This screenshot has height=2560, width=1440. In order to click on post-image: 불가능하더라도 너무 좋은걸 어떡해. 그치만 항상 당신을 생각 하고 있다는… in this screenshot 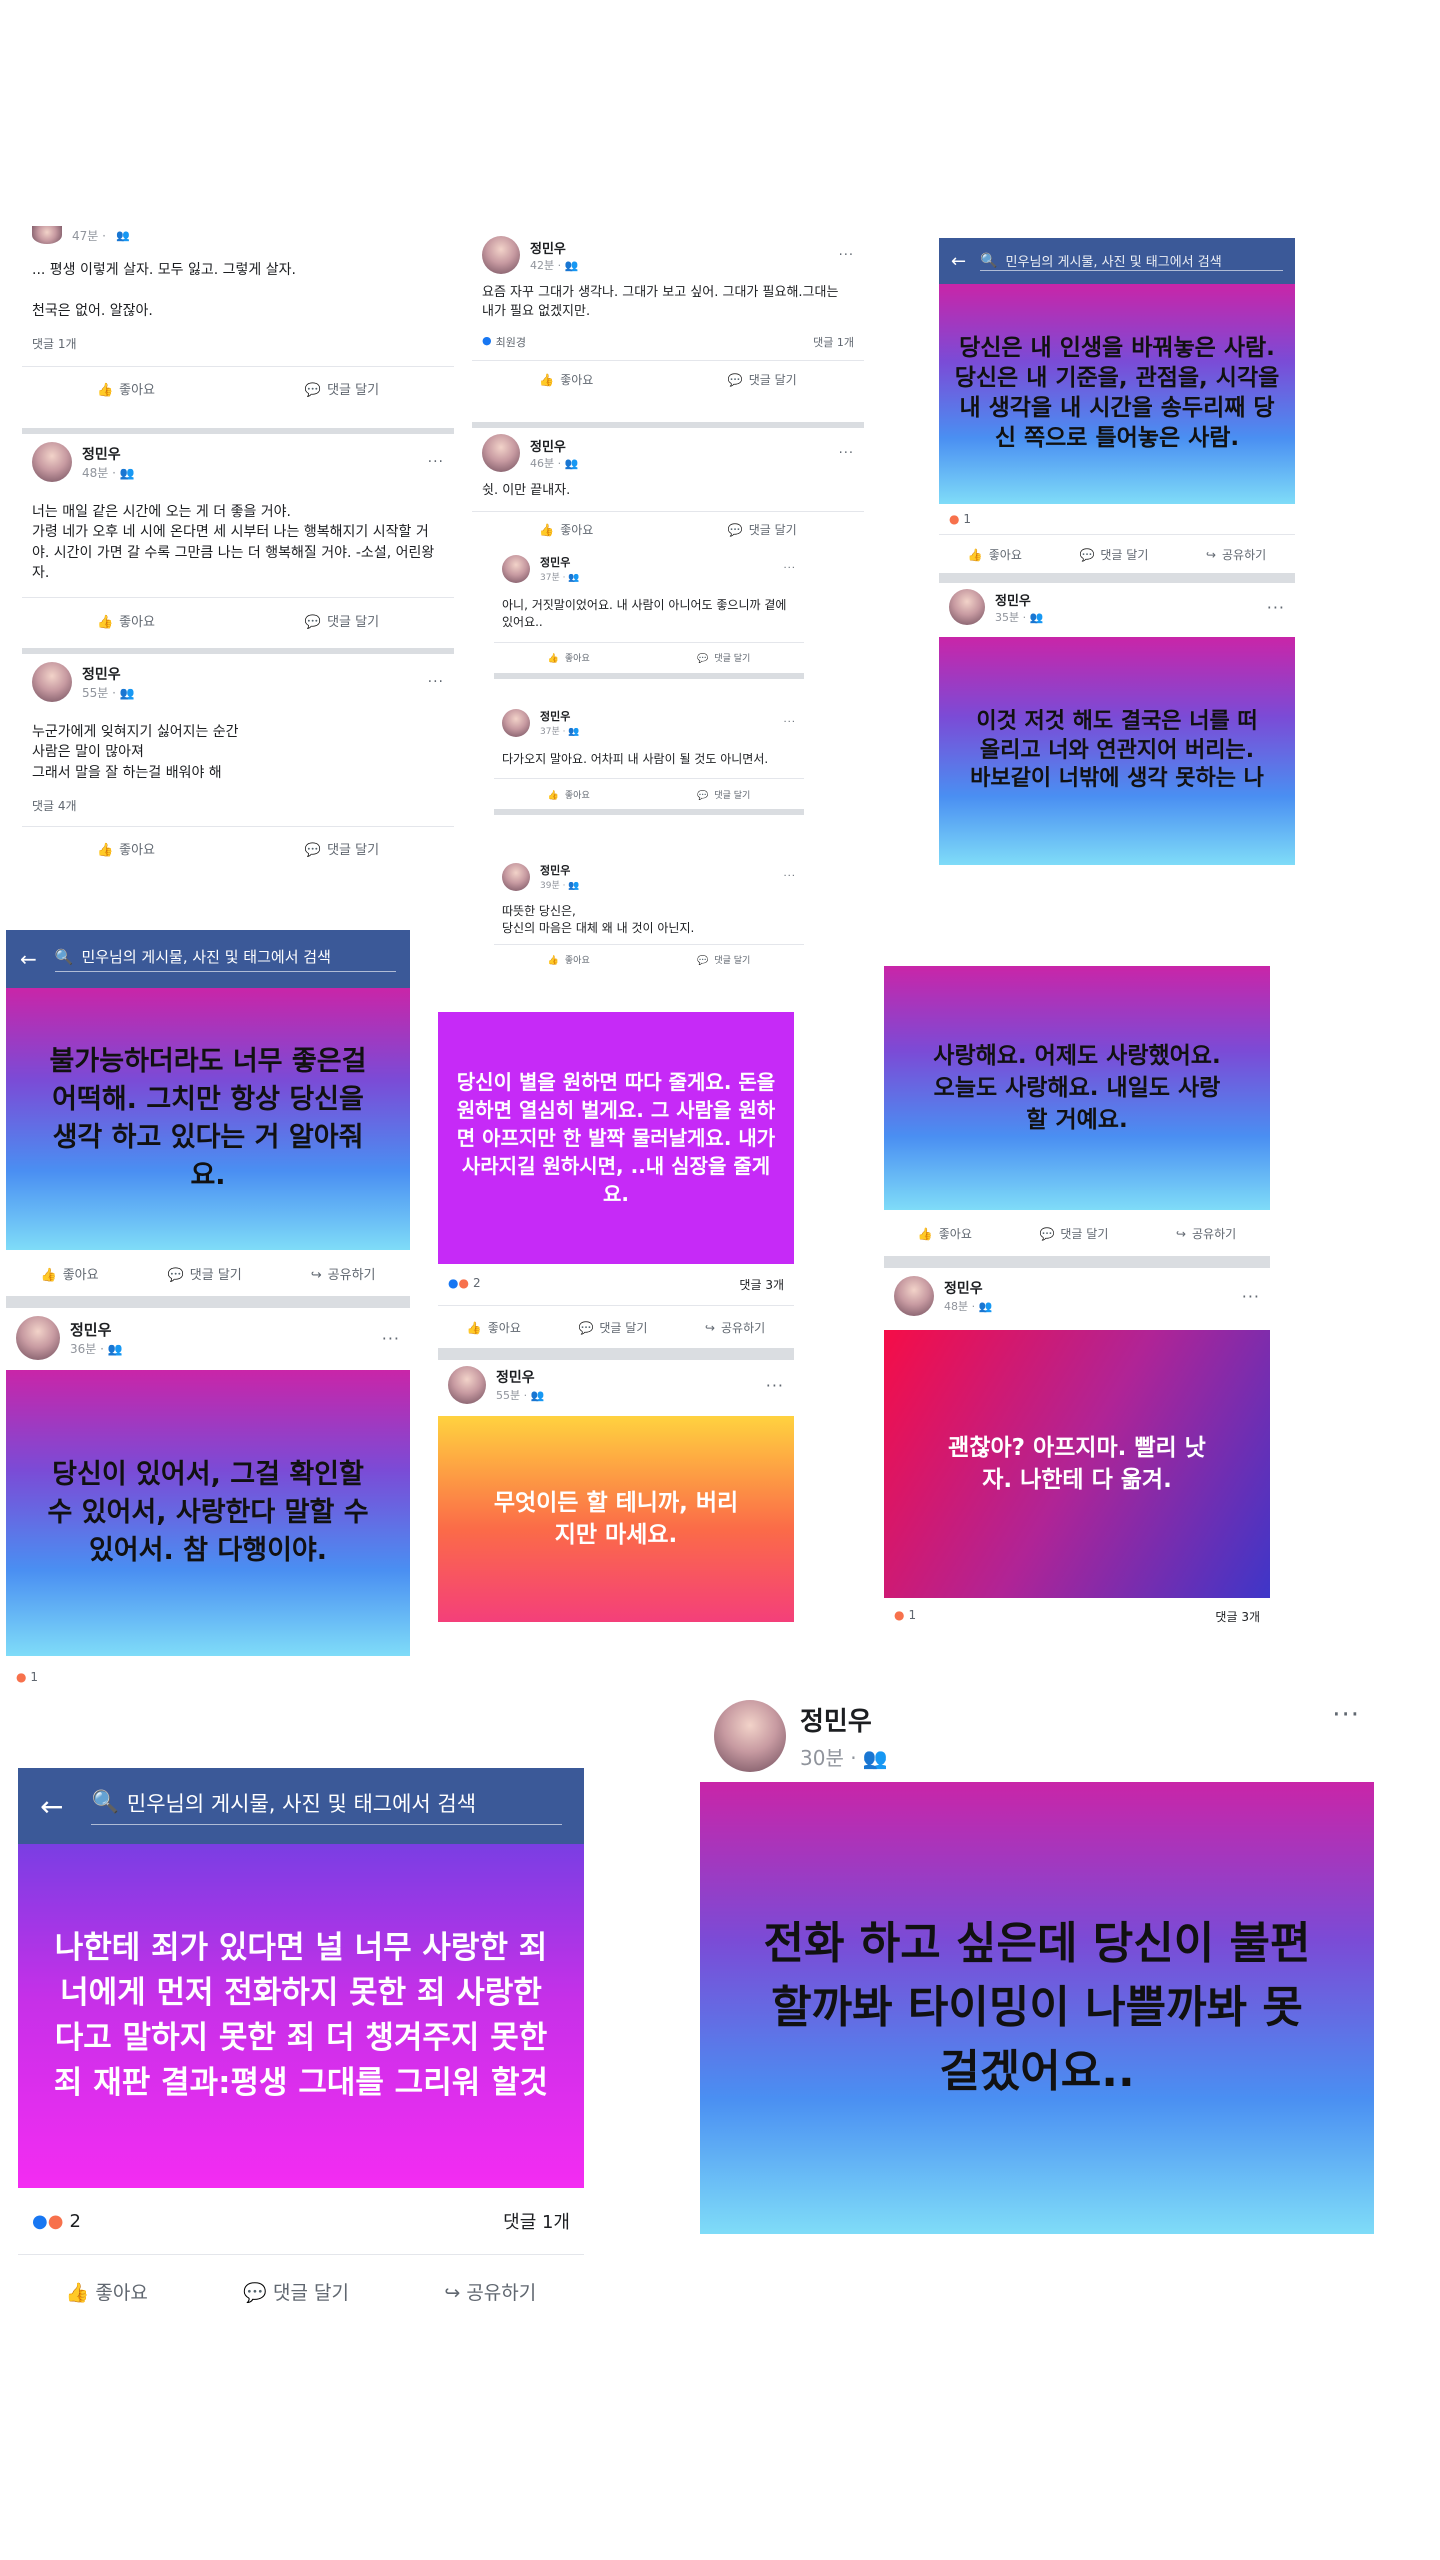, I will do `click(208, 1119)`.